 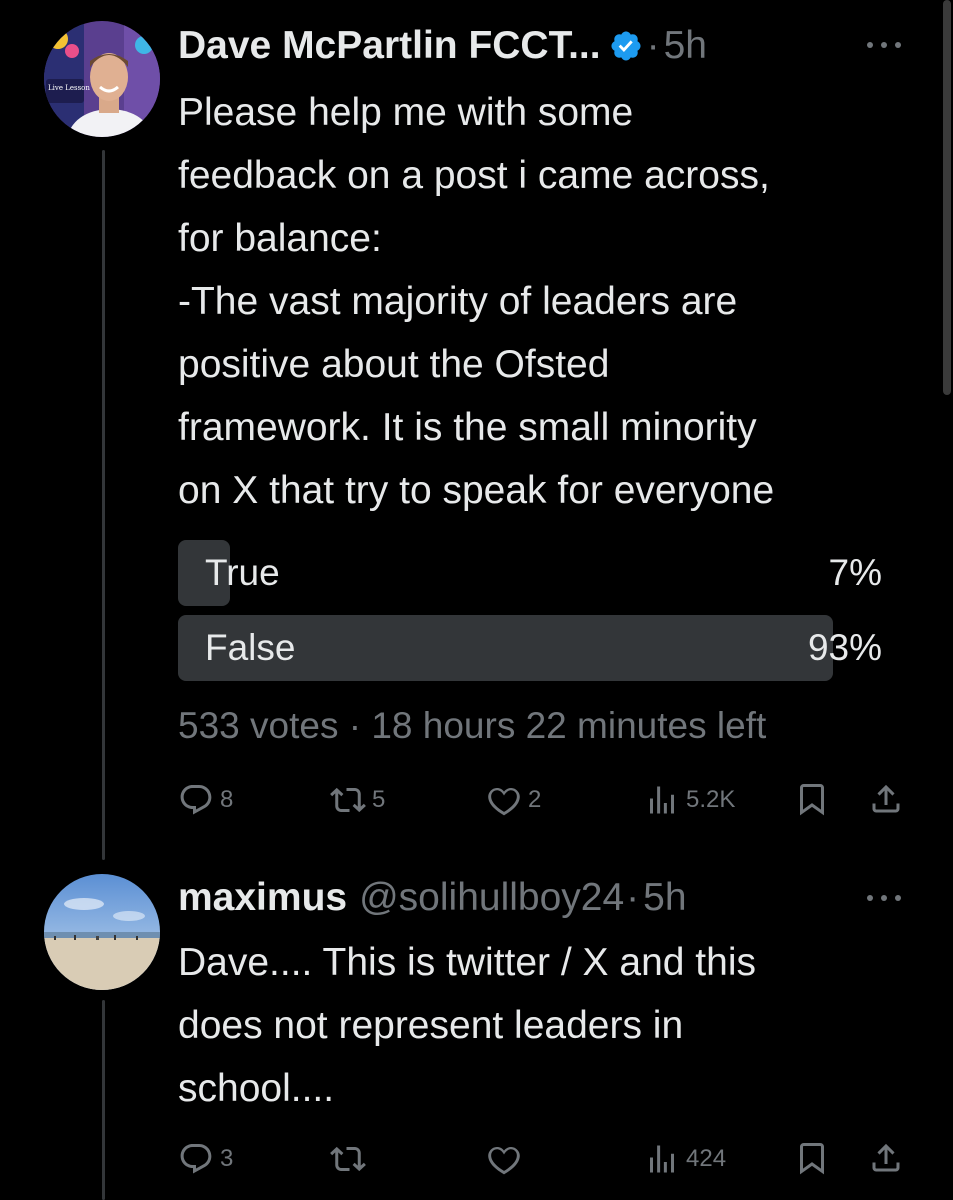 What do you see at coordinates (855, 572) in the screenshot?
I see `poll-option-percent: 7%` at bounding box center [855, 572].